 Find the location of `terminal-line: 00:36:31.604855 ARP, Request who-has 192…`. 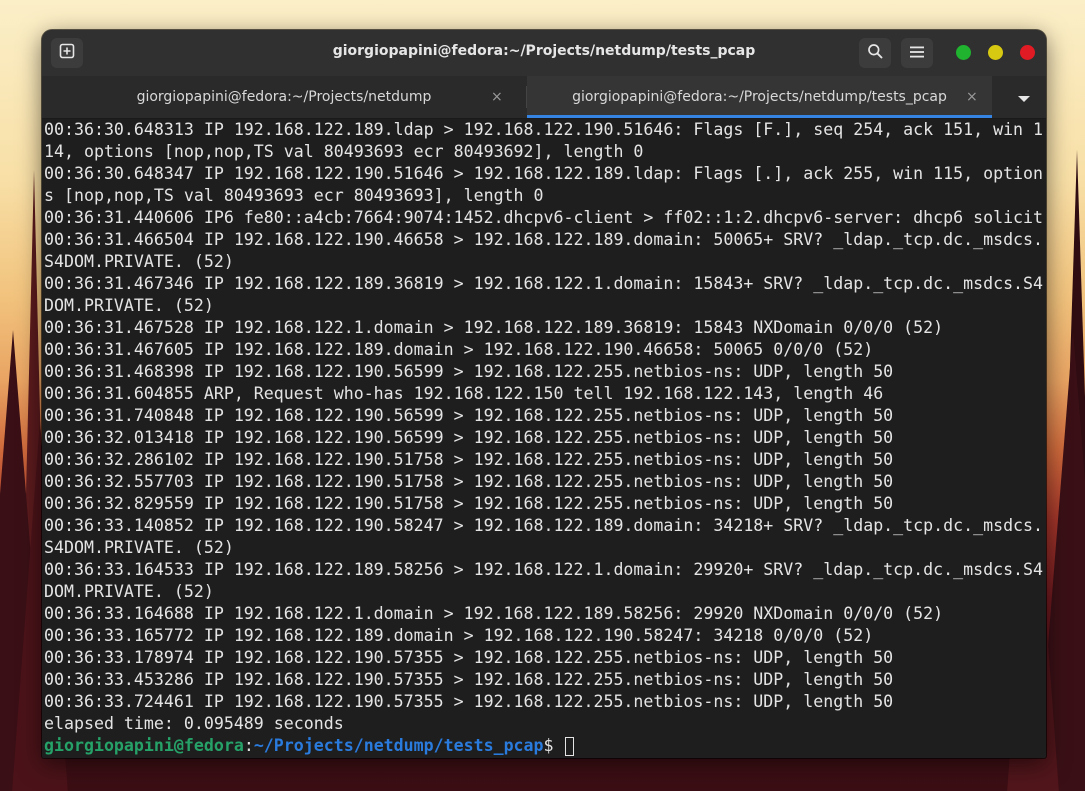

terminal-line: 00:36:31.604855 ARP, Request who-has 192… is located at coordinates (464, 393).